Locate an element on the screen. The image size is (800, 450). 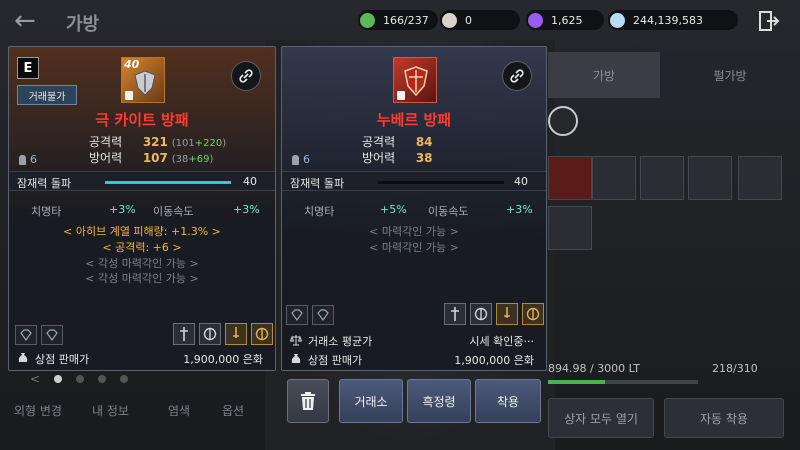
gem-filter-icon is located at coordinates (711, 121).